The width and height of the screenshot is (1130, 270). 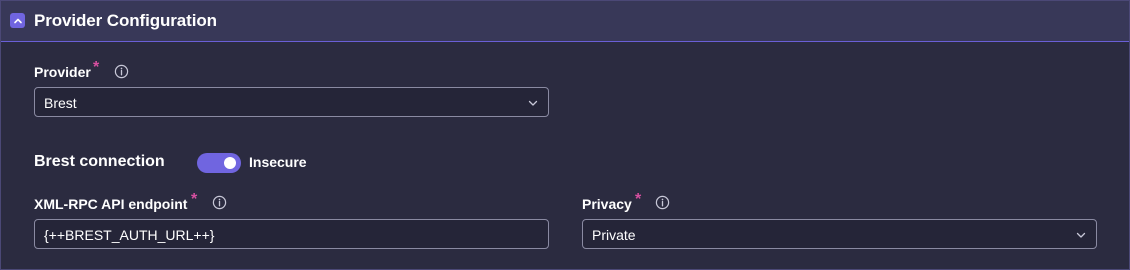 What do you see at coordinates (129, 235) in the screenshot?
I see `endpoint-input-value: {++BREST_AUTH_URL++}` at bounding box center [129, 235].